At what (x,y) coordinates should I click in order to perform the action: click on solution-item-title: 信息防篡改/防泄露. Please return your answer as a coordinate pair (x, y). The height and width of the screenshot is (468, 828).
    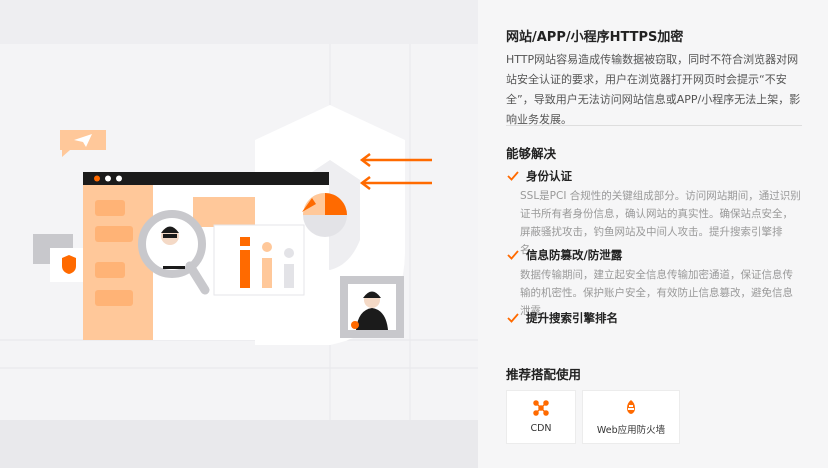
    Looking at the image, I should click on (574, 255).